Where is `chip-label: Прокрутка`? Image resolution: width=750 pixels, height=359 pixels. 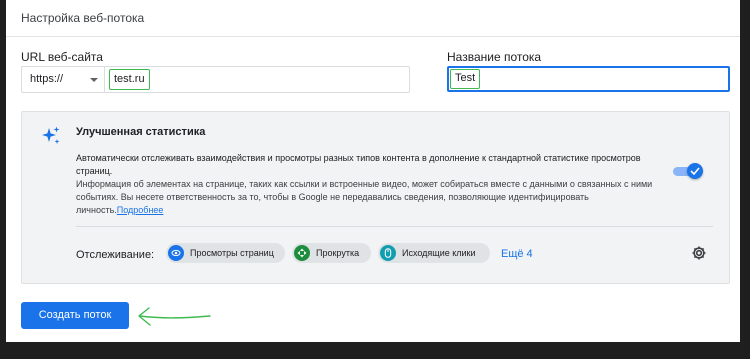
chip-label: Прокрутка is located at coordinates (338, 253).